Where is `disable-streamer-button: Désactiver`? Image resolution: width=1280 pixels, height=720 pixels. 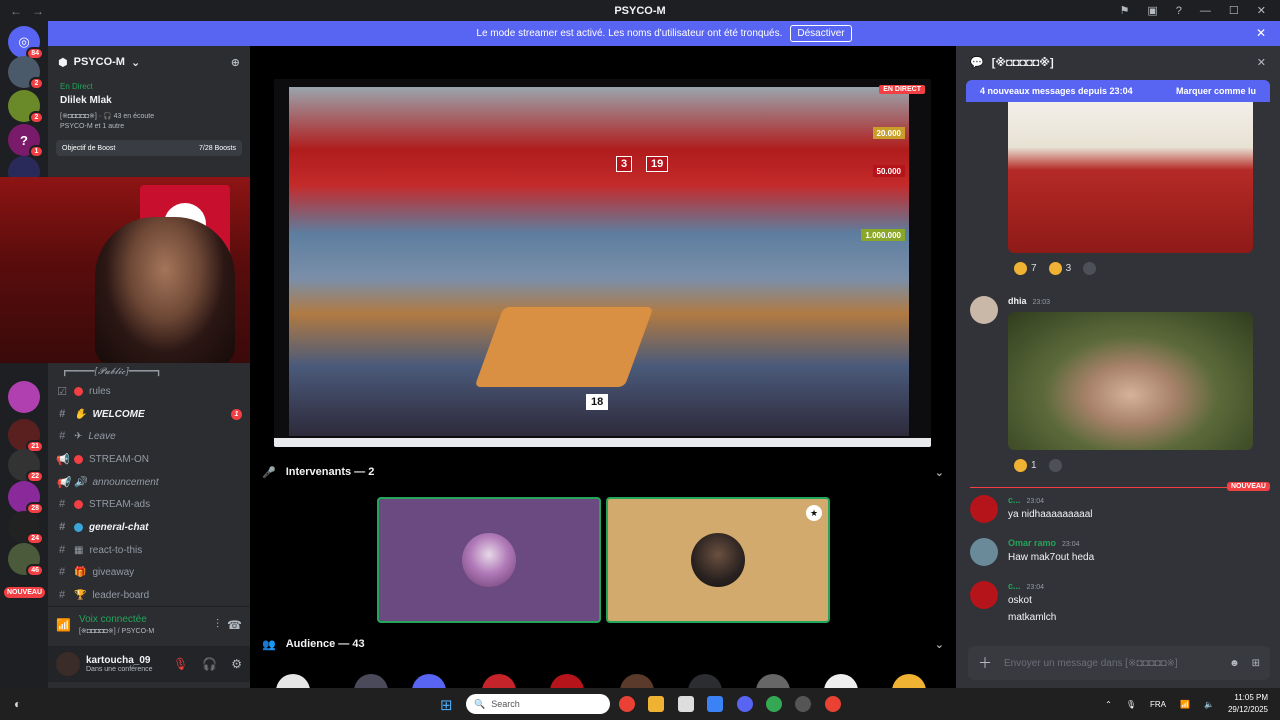
disable-streamer-button: Désactiver is located at coordinates (821, 33).